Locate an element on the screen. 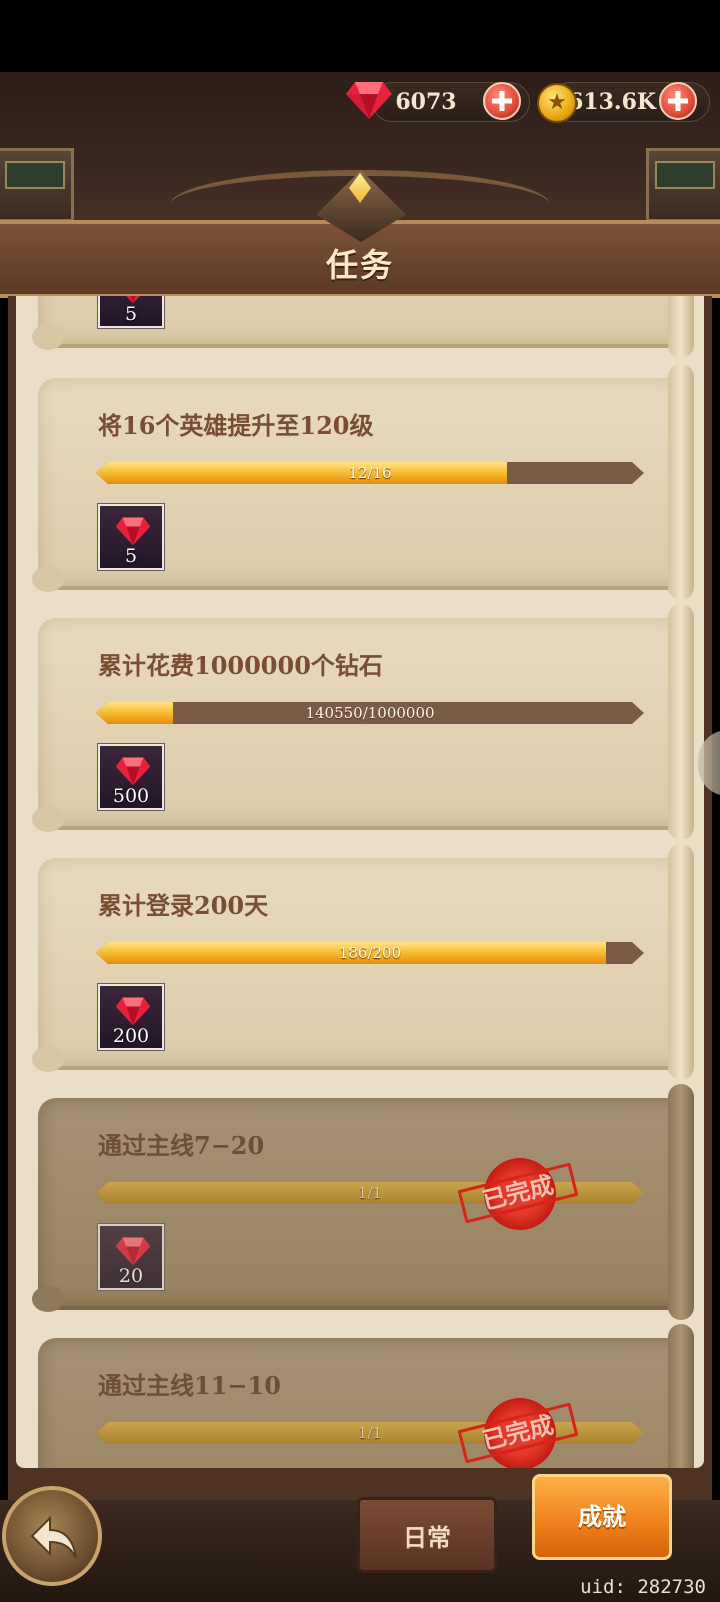 The width and height of the screenshot is (720, 1602). reward-item: 500 is located at coordinates (131, 777).